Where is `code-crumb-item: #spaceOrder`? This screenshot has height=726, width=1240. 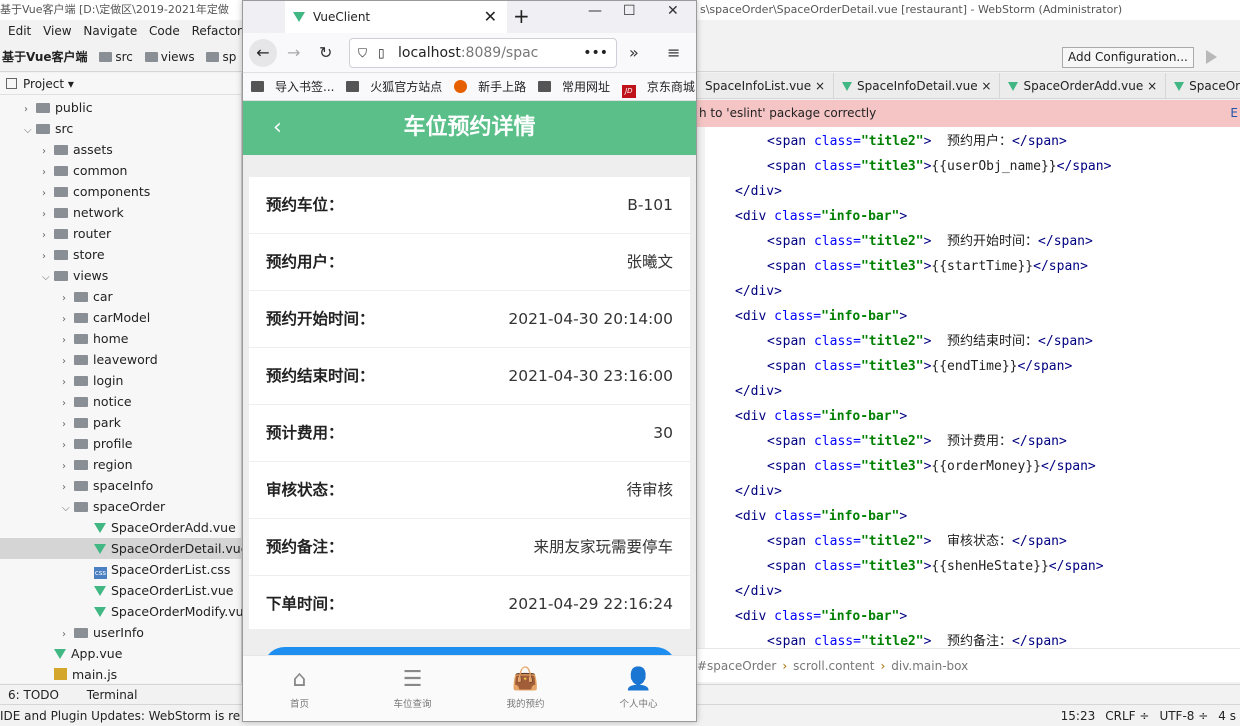 code-crumb-item: #spaceOrder is located at coordinates (736, 666).